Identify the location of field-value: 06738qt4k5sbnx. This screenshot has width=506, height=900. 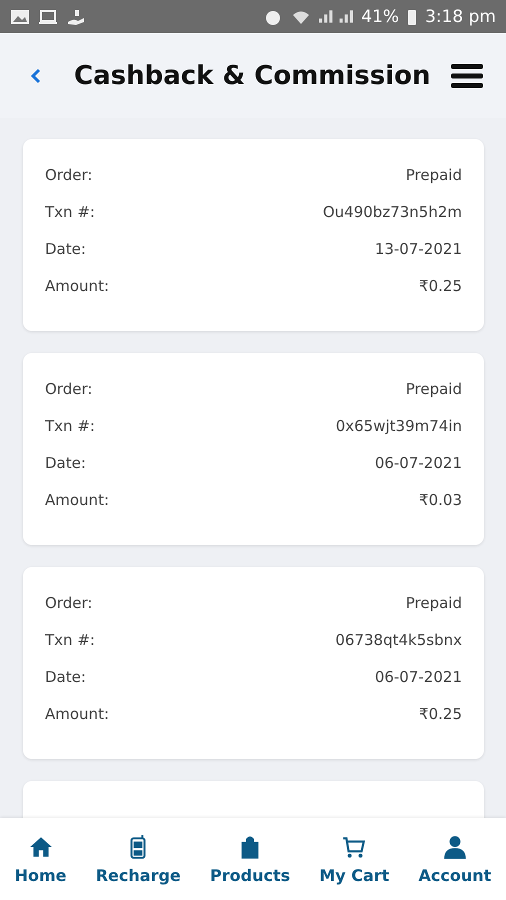
(398, 640).